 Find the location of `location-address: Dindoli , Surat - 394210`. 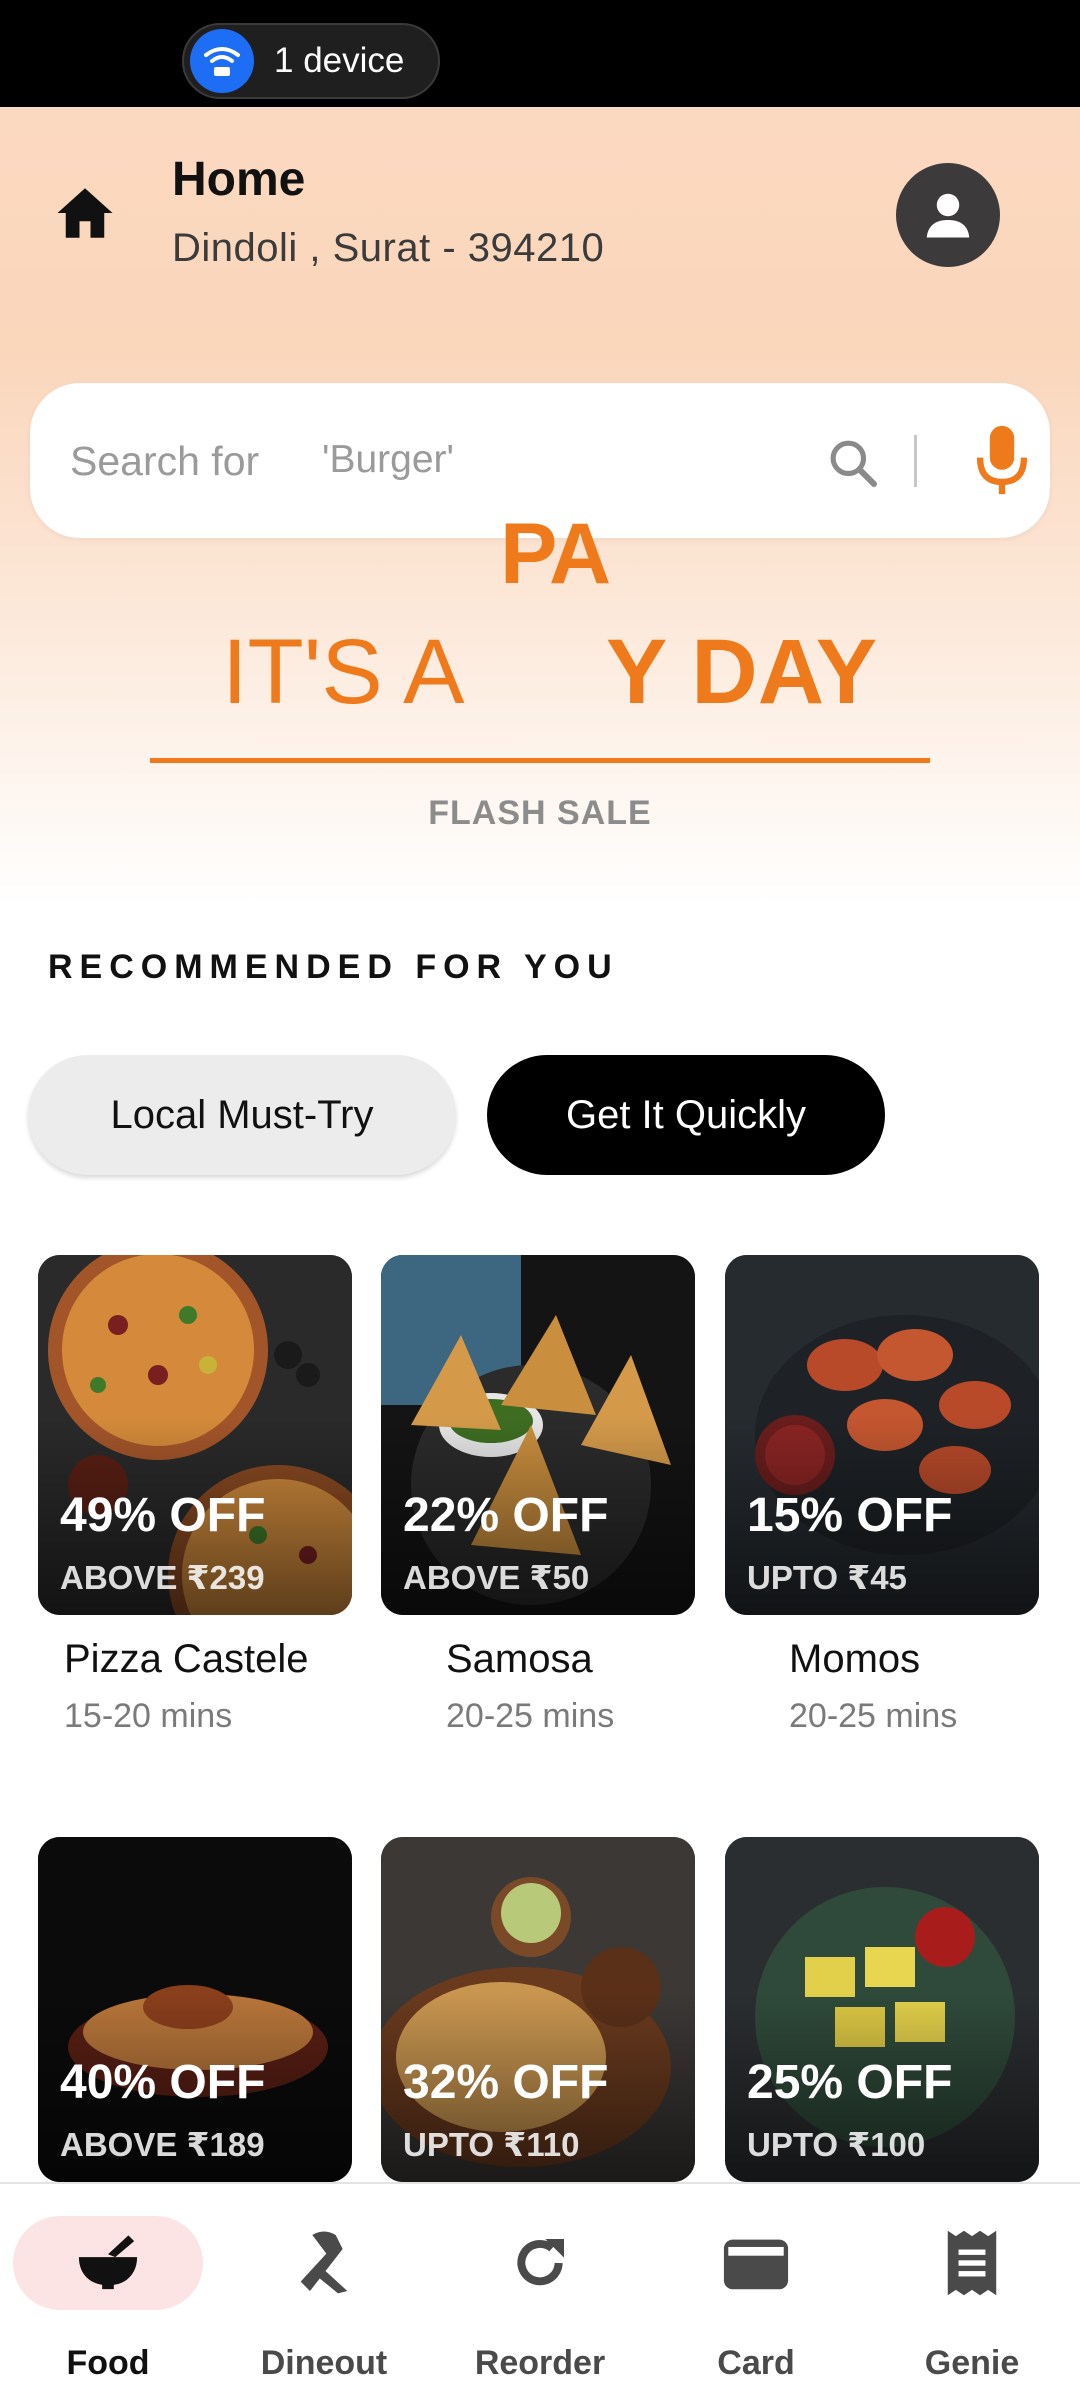

location-address: Dindoli , Surat - 394210 is located at coordinates (388, 248).